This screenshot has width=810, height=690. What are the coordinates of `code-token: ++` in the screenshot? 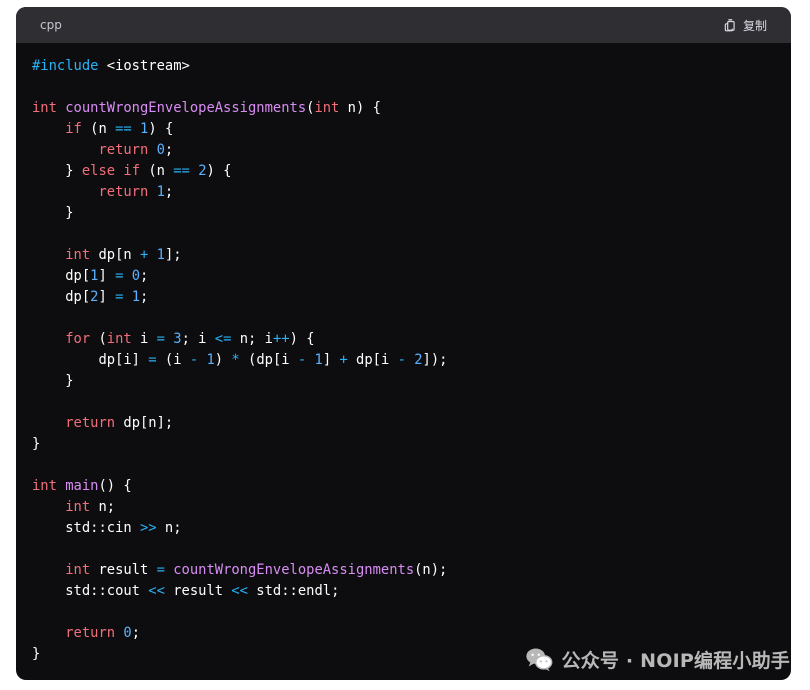 It's located at (281, 339).